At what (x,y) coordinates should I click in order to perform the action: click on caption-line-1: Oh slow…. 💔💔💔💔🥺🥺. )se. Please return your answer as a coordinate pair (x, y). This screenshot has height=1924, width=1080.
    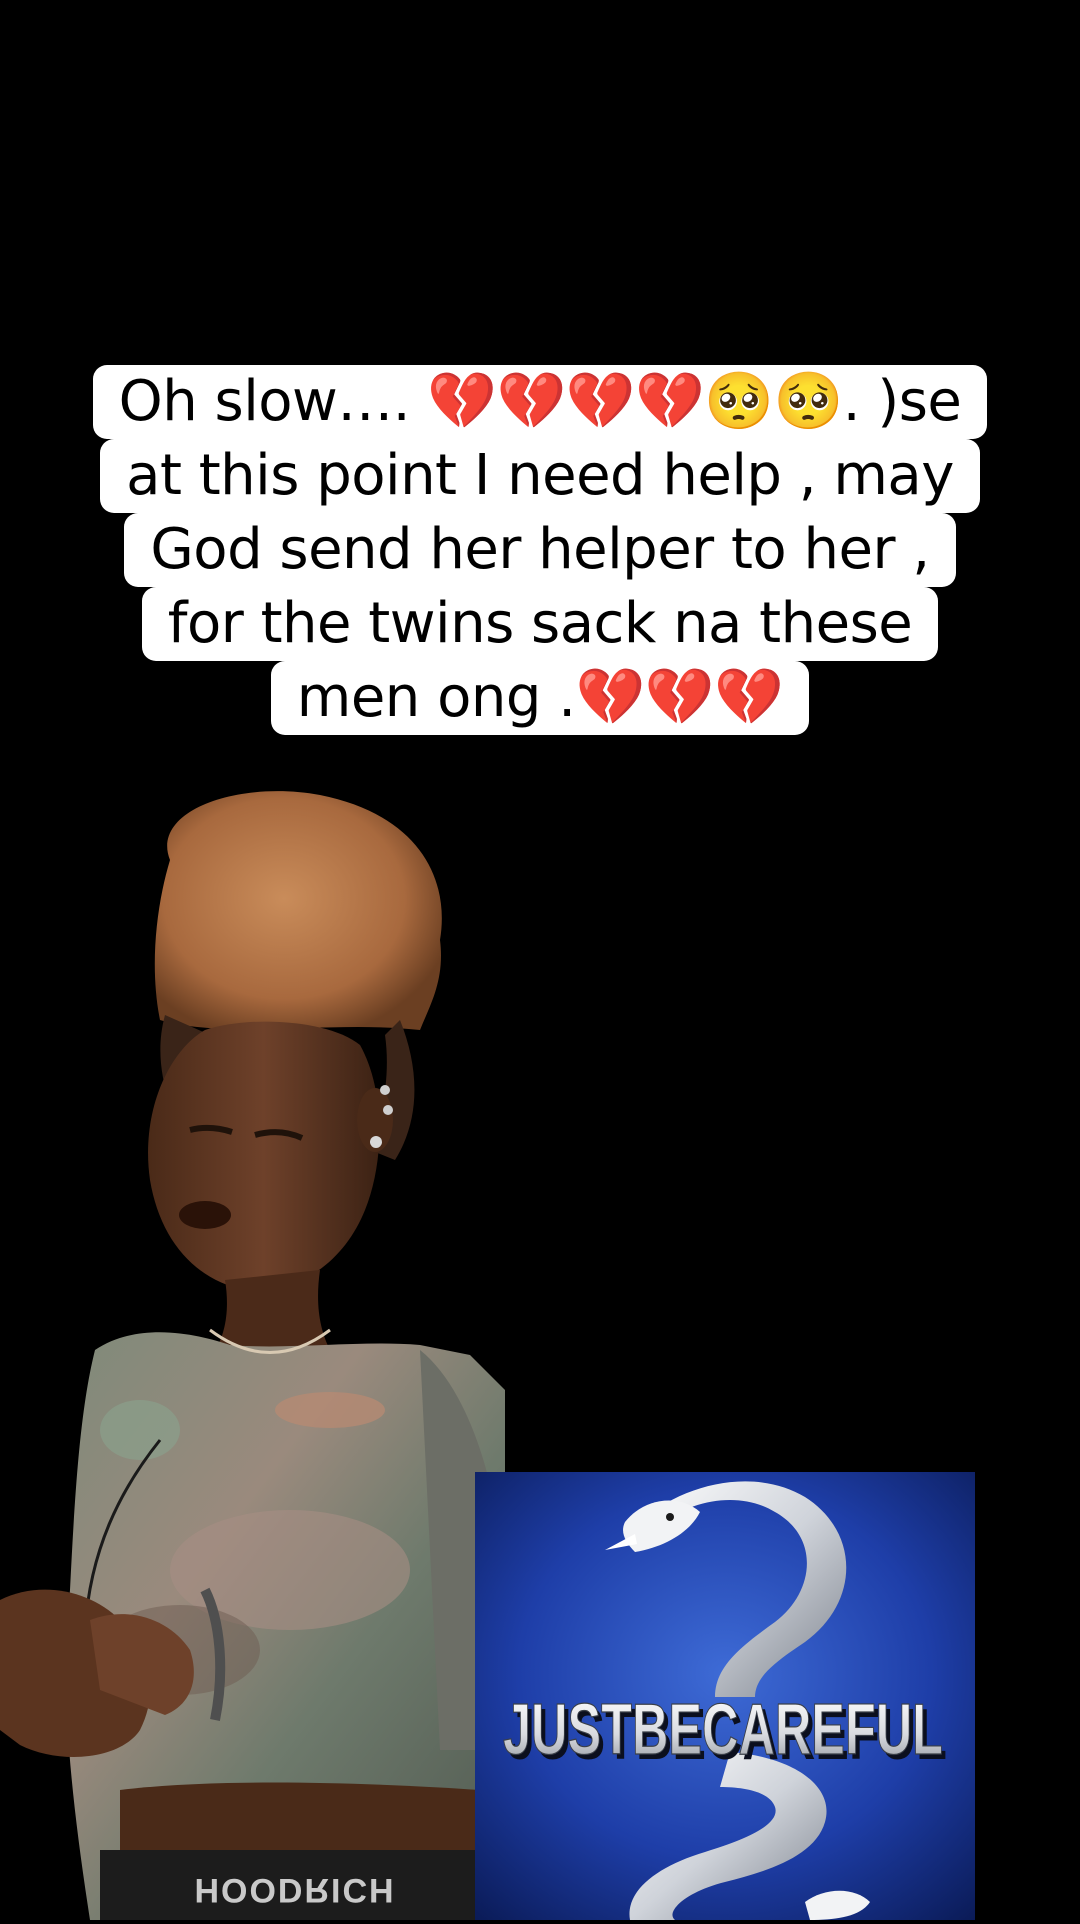
    Looking at the image, I should click on (540, 402).